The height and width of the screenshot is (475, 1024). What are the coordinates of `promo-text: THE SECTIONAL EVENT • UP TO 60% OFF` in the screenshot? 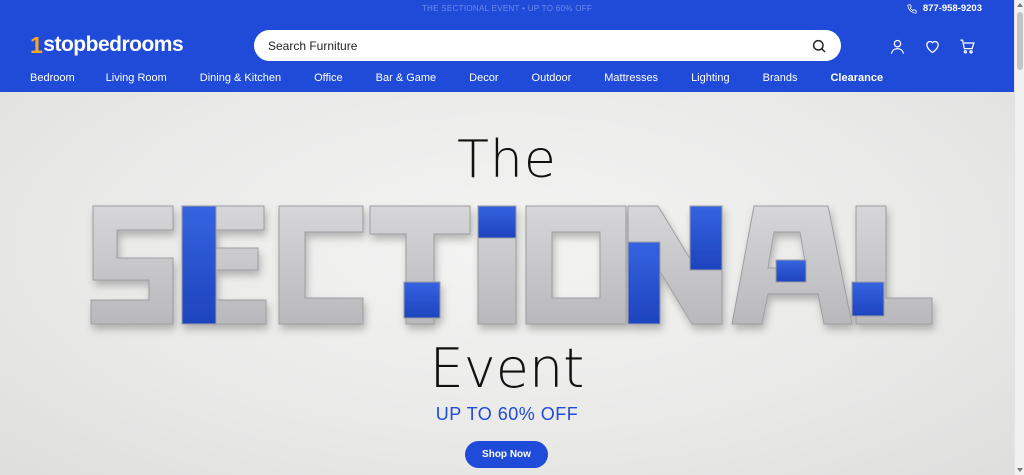 It's located at (507, 8).